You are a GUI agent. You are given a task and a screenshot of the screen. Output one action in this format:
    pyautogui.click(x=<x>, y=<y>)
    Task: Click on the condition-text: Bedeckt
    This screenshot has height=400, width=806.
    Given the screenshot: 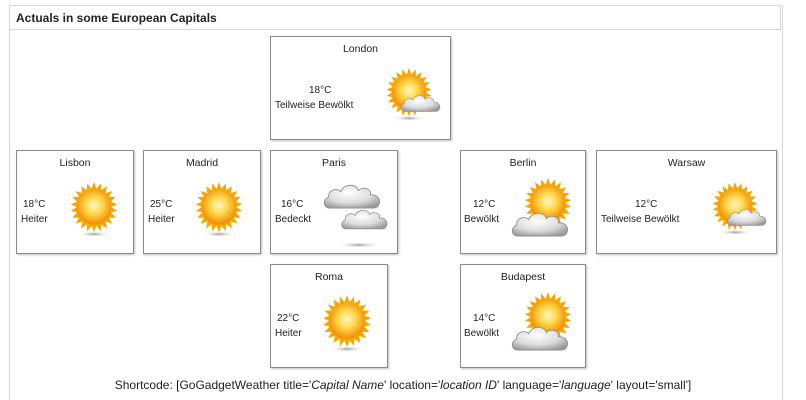 What is the action you would take?
    pyautogui.click(x=293, y=219)
    